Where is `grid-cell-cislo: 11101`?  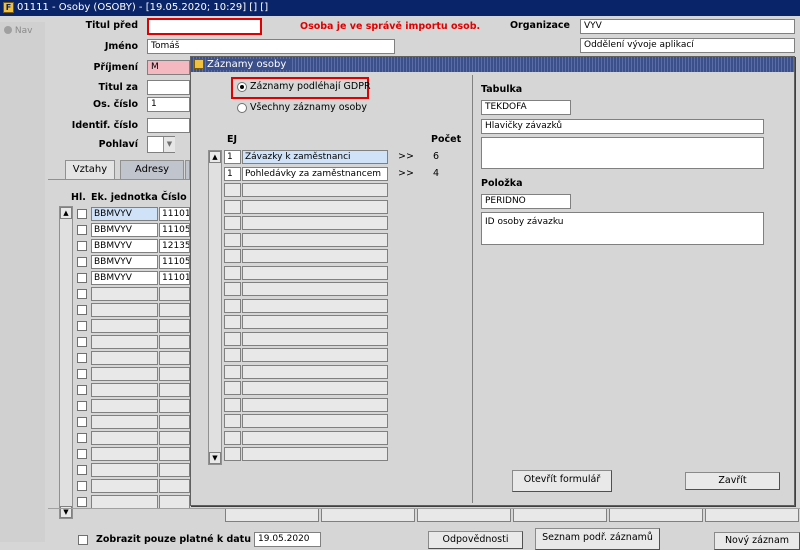 grid-cell-cislo: 11101 is located at coordinates (174, 214).